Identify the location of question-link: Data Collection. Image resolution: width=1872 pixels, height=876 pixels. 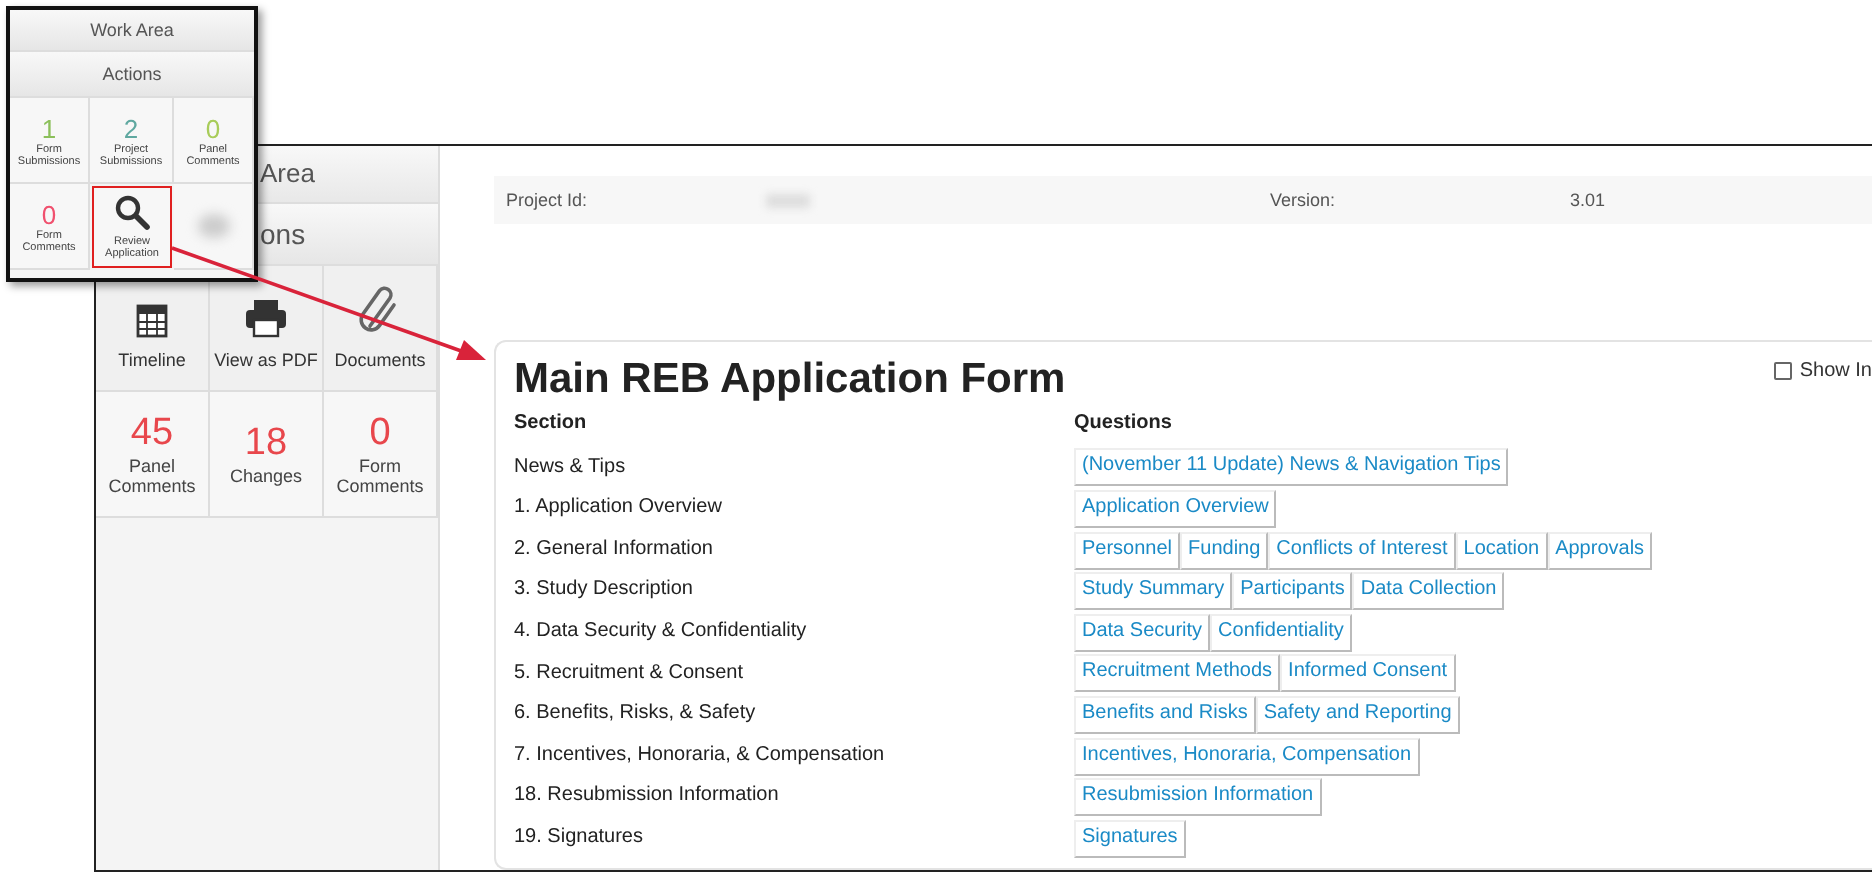
(1428, 591).